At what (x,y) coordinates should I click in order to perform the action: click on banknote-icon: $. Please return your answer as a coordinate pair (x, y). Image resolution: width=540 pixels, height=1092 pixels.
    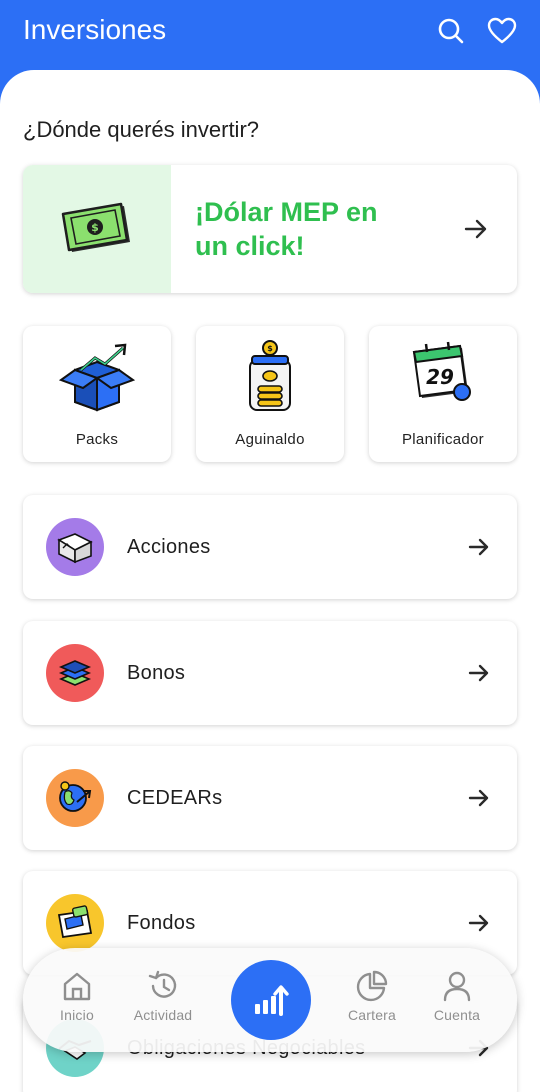
    Looking at the image, I should click on (97, 229).